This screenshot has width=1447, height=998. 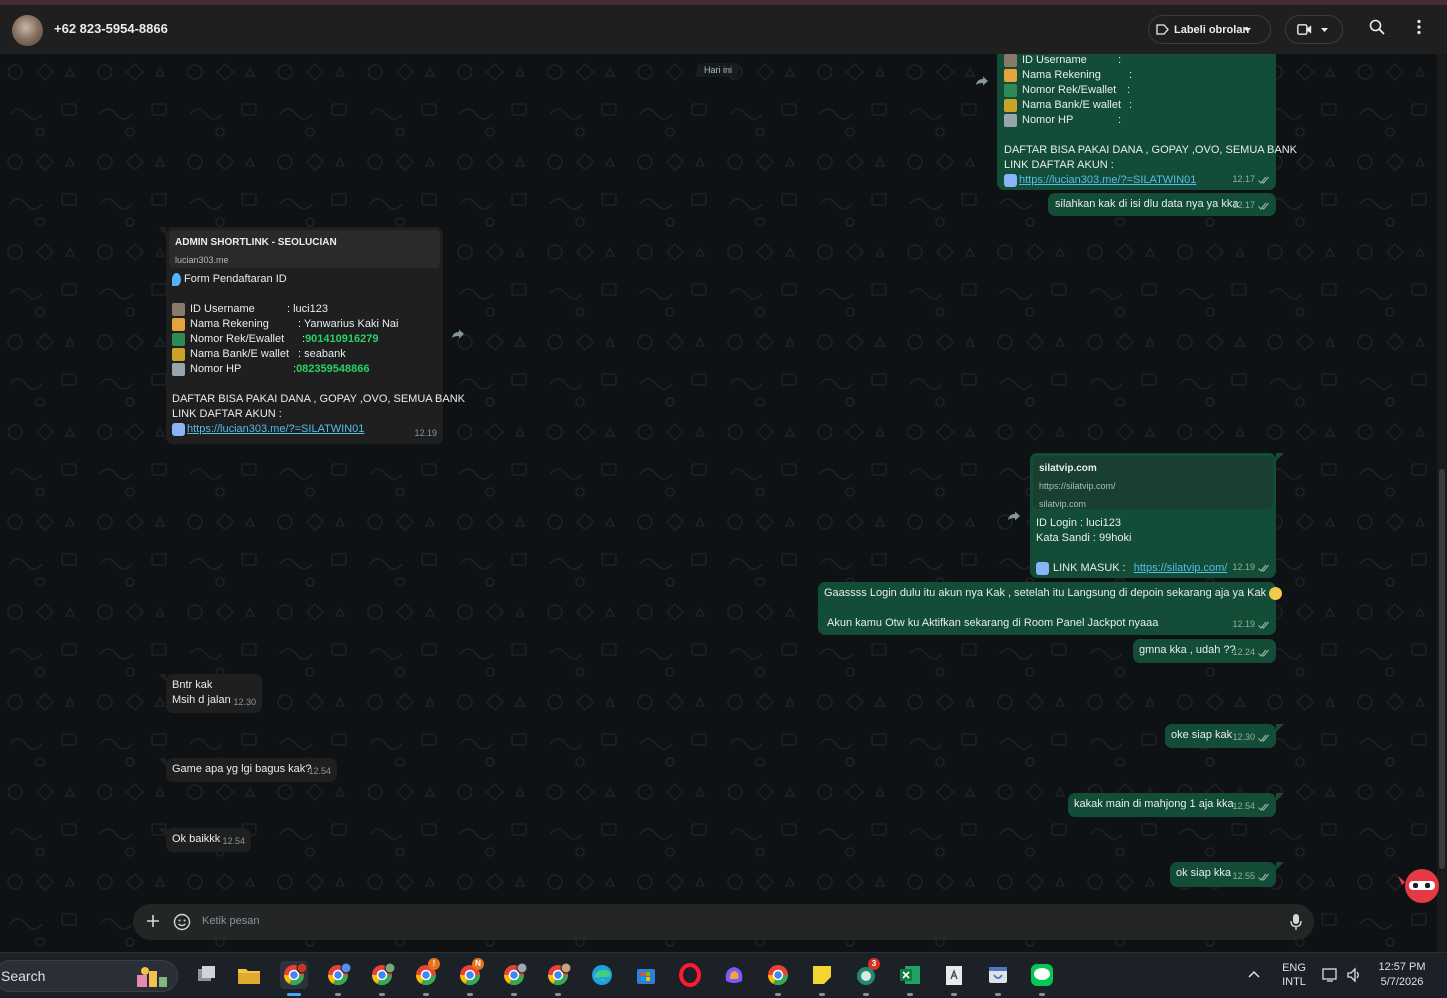 I want to click on search-highlight-icon, so click(x=152, y=977).